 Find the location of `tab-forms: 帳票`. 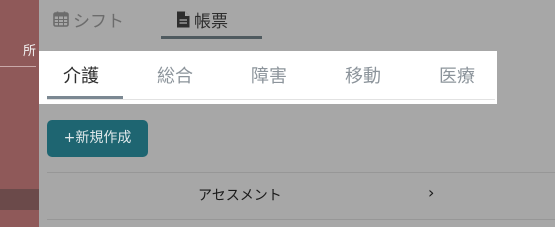

tab-forms: 帳票 is located at coordinates (202, 19).